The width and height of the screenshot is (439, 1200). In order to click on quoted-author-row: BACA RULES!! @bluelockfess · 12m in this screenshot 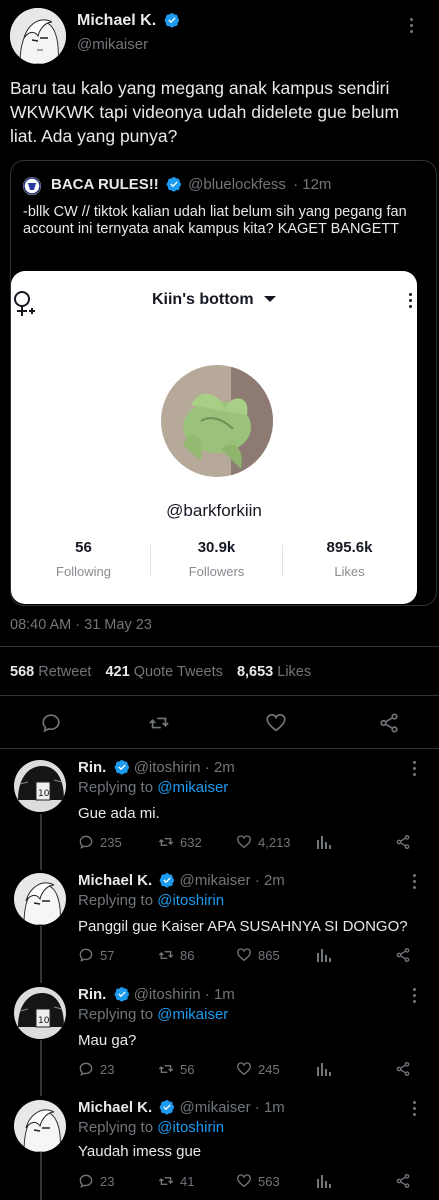, I will do `click(191, 184)`.